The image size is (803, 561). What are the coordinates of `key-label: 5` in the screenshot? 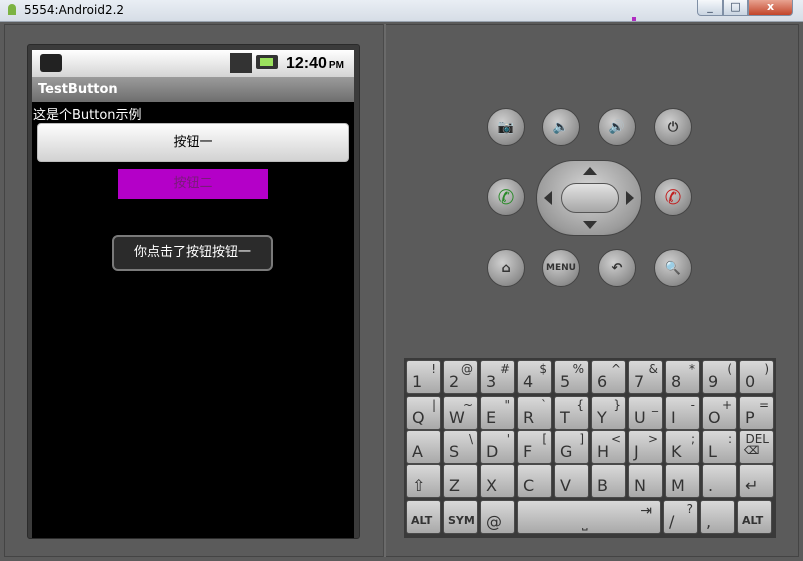 It's located at (565, 381).